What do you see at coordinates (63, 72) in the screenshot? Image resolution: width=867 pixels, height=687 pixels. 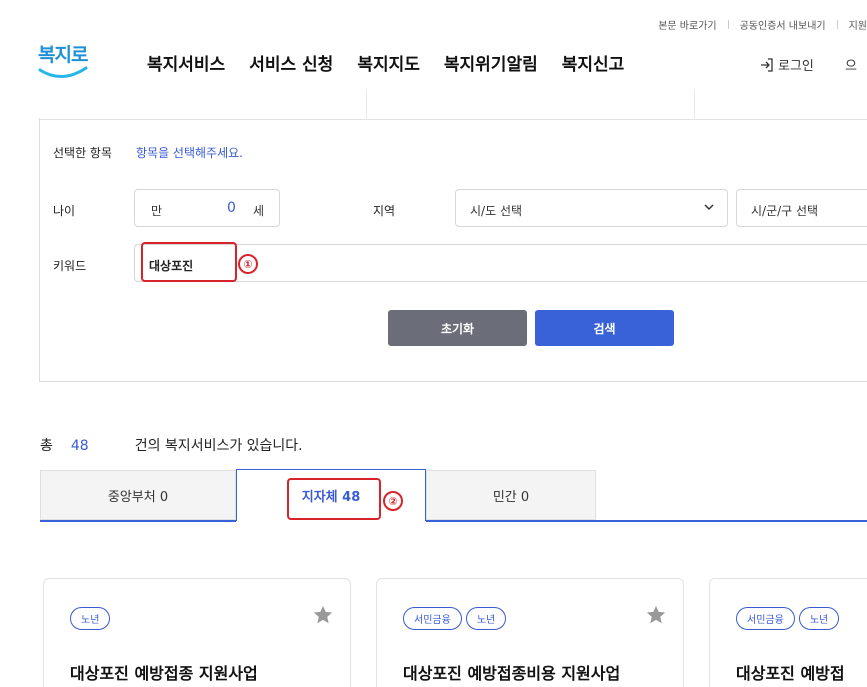 I see `logo-smile-icon` at bounding box center [63, 72].